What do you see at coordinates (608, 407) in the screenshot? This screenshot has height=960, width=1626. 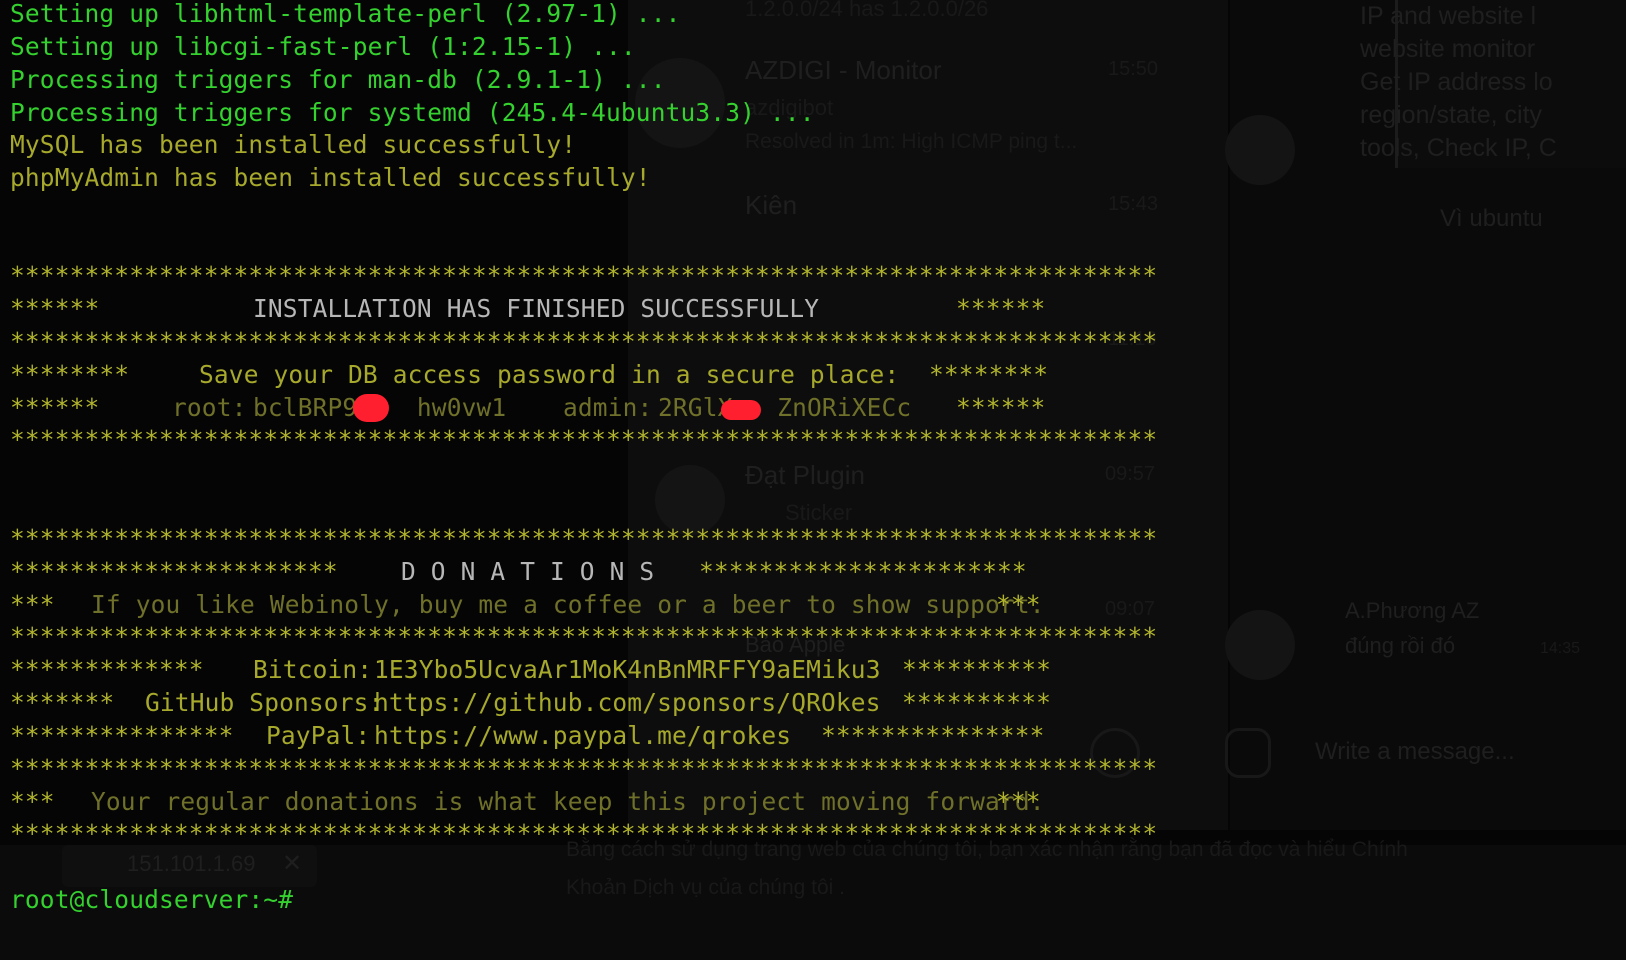 I see `admin-label: admin:` at bounding box center [608, 407].